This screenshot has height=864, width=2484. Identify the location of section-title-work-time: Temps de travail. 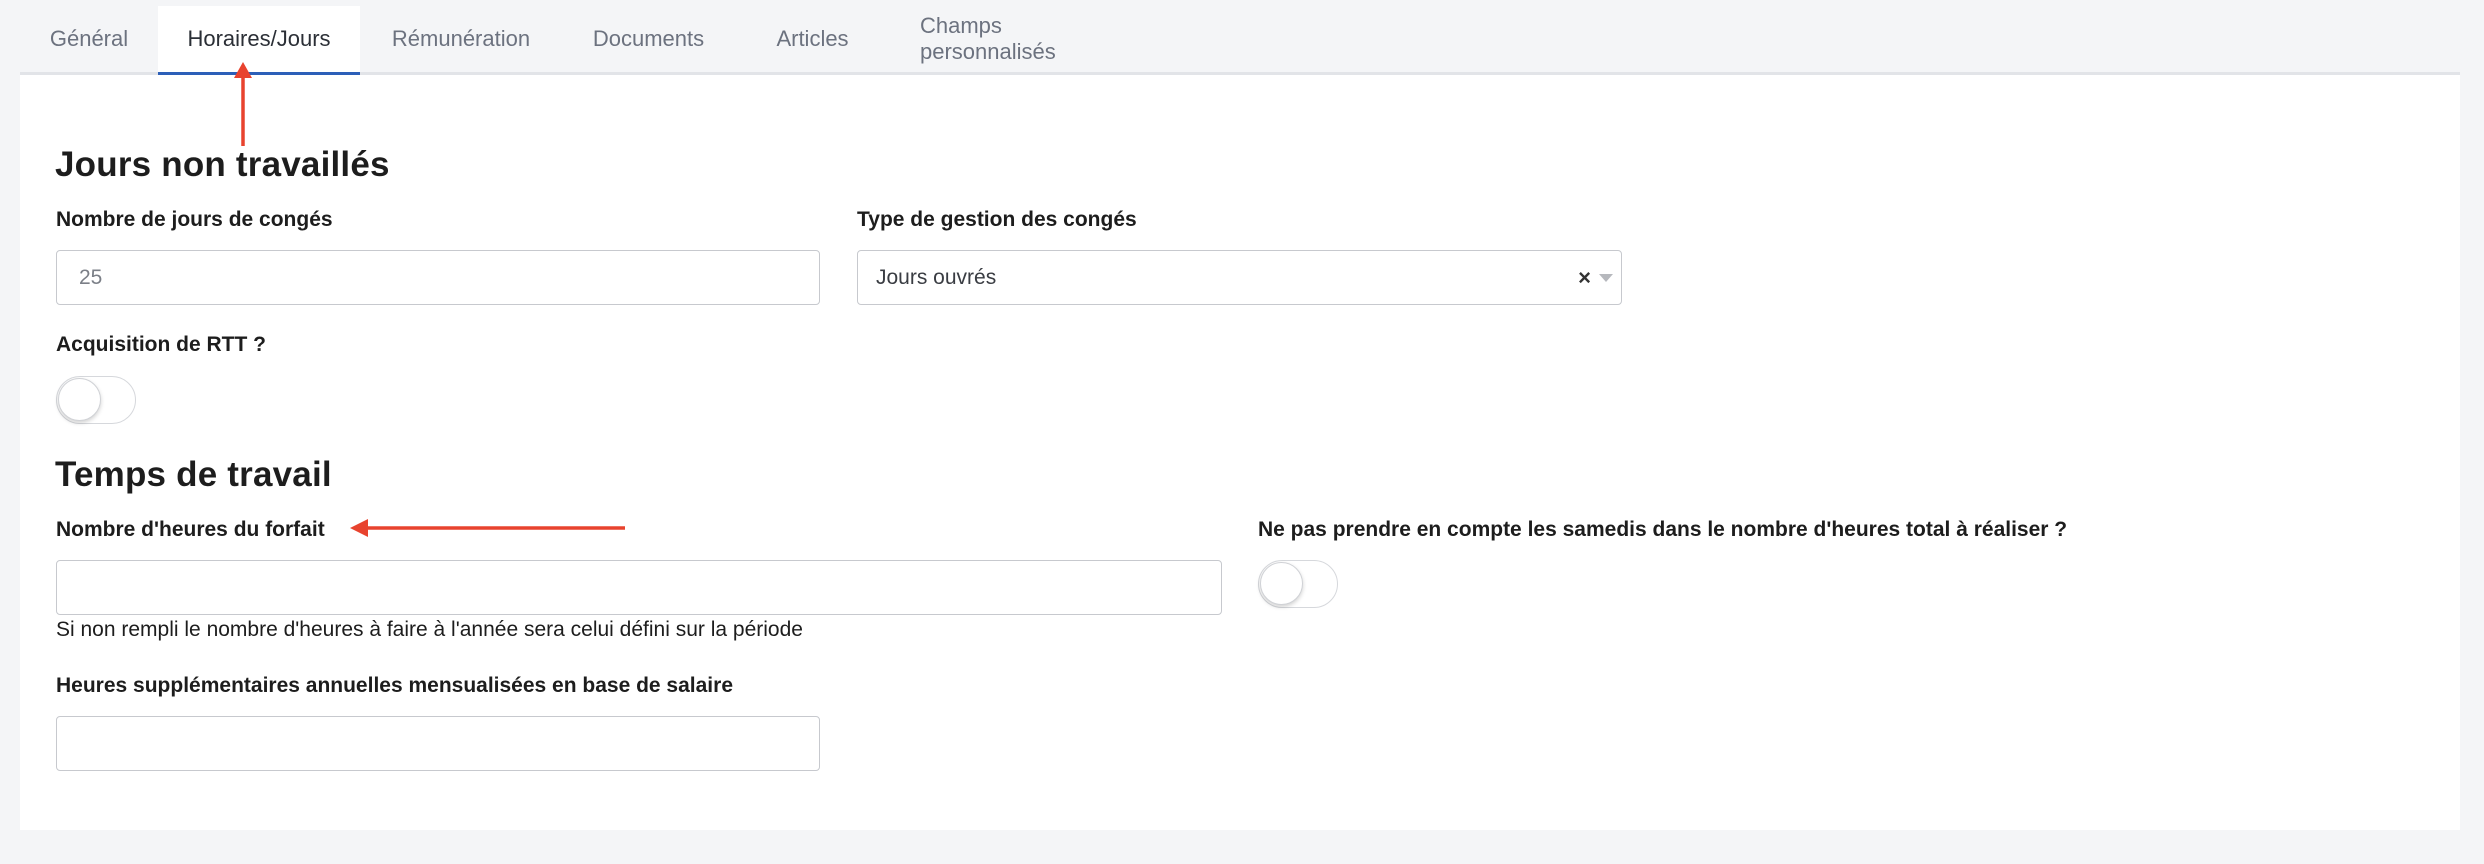
(193, 474).